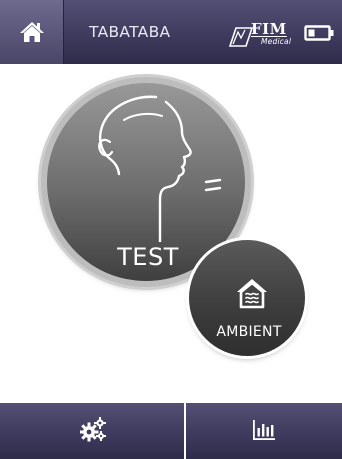 This screenshot has width=342, height=459. I want to click on statistics-button, so click(264, 431).